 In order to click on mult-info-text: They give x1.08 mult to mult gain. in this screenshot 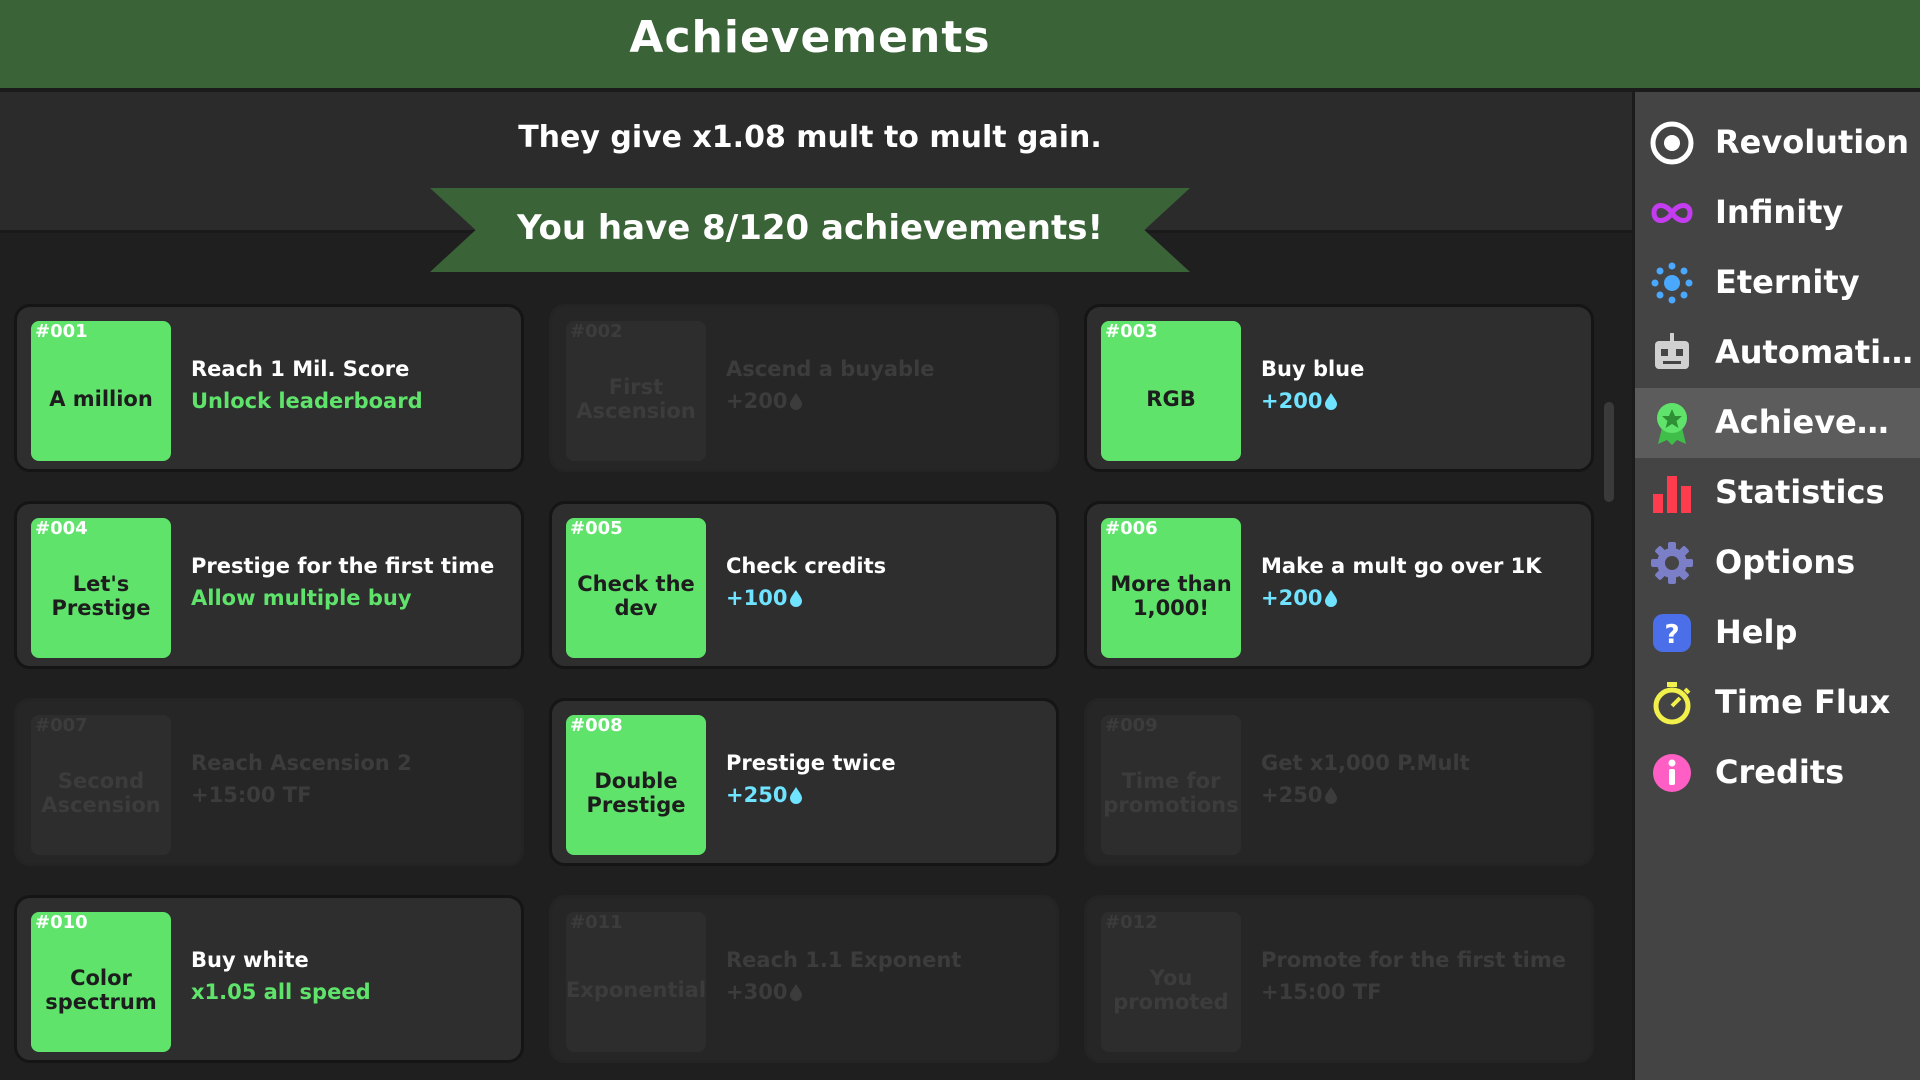, I will do `click(810, 137)`.